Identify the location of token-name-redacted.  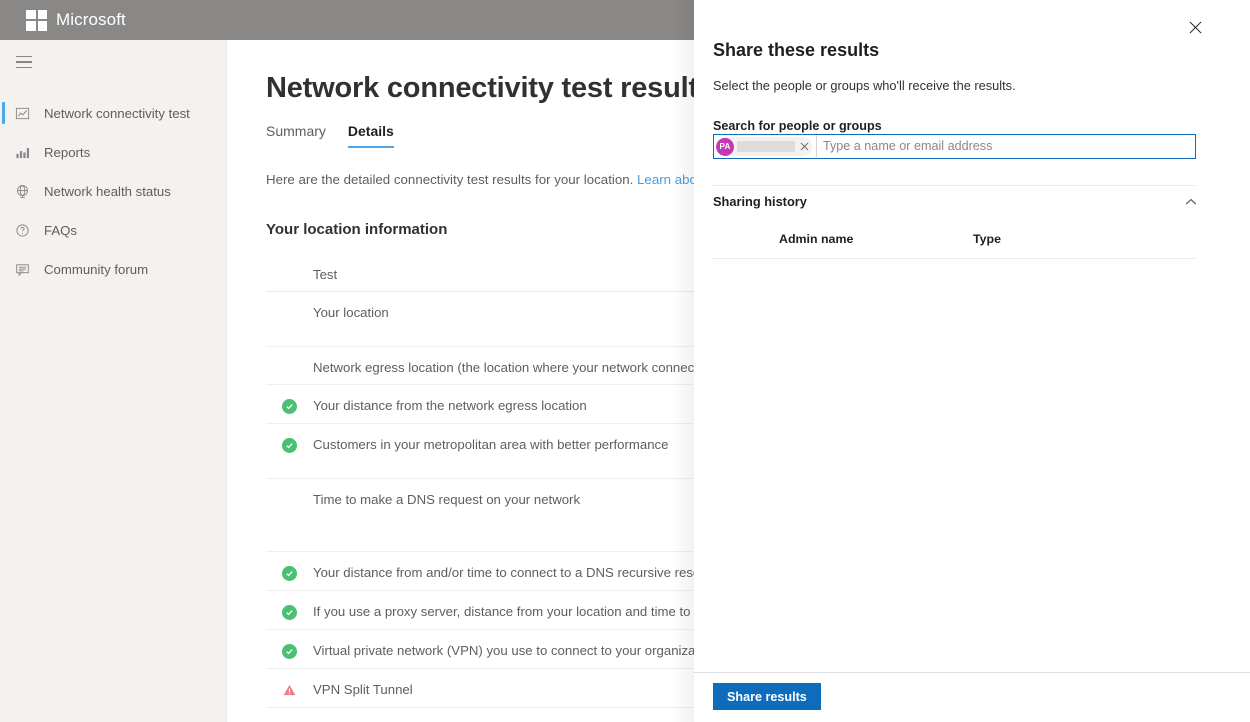
(766, 146).